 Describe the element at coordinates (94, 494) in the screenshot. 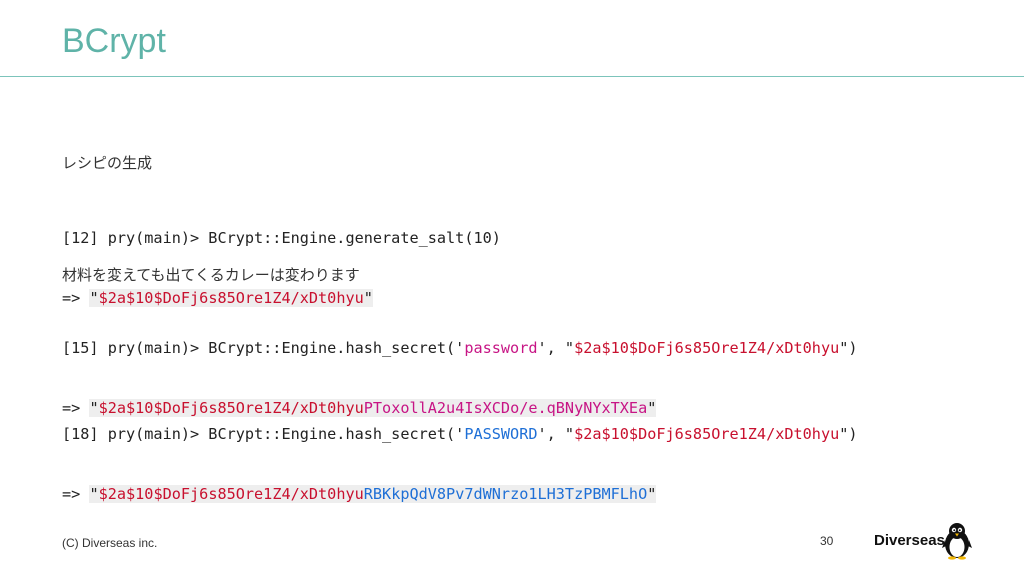

I see `quote-open: "` at that location.